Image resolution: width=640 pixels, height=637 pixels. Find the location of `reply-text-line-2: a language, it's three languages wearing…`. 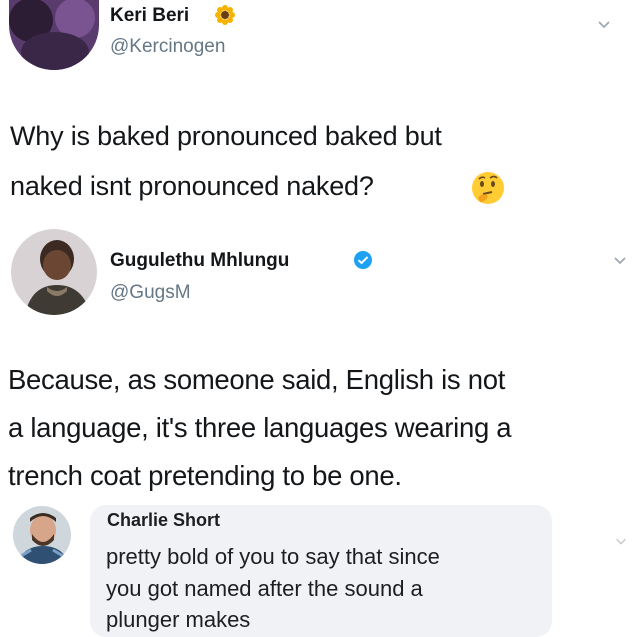

reply-text-line-2: a language, it's three languages wearing… is located at coordinates (260, 427).